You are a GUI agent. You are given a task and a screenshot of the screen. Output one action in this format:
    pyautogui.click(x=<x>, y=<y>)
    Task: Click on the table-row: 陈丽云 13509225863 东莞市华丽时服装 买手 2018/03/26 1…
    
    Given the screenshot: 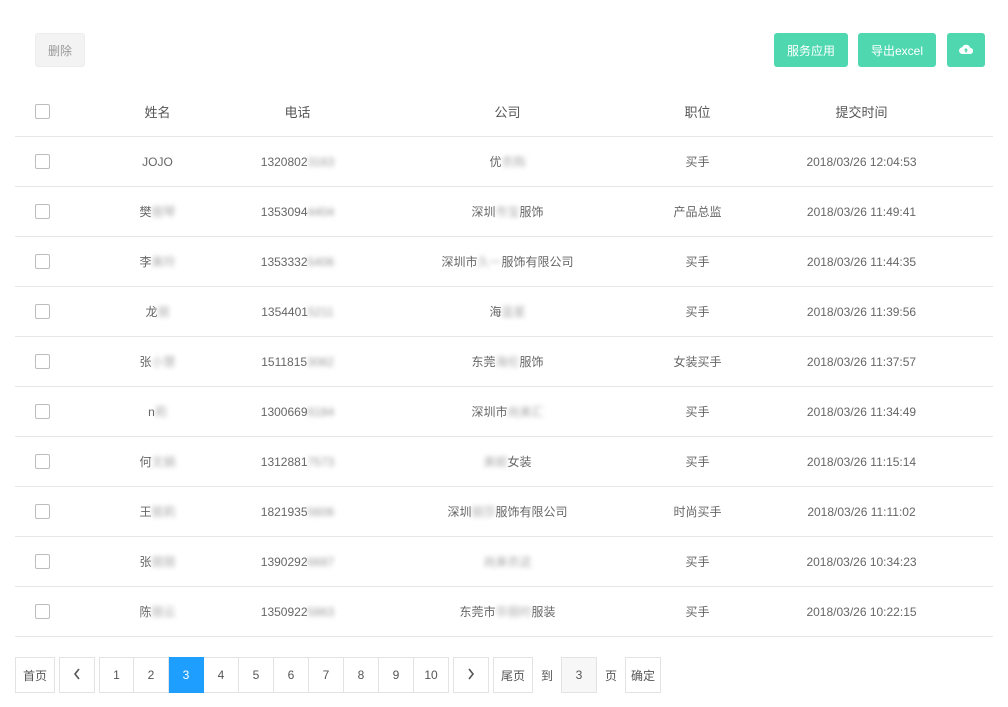 What is the action you would take?
    pyautogui.click(x=504, y=611)
    